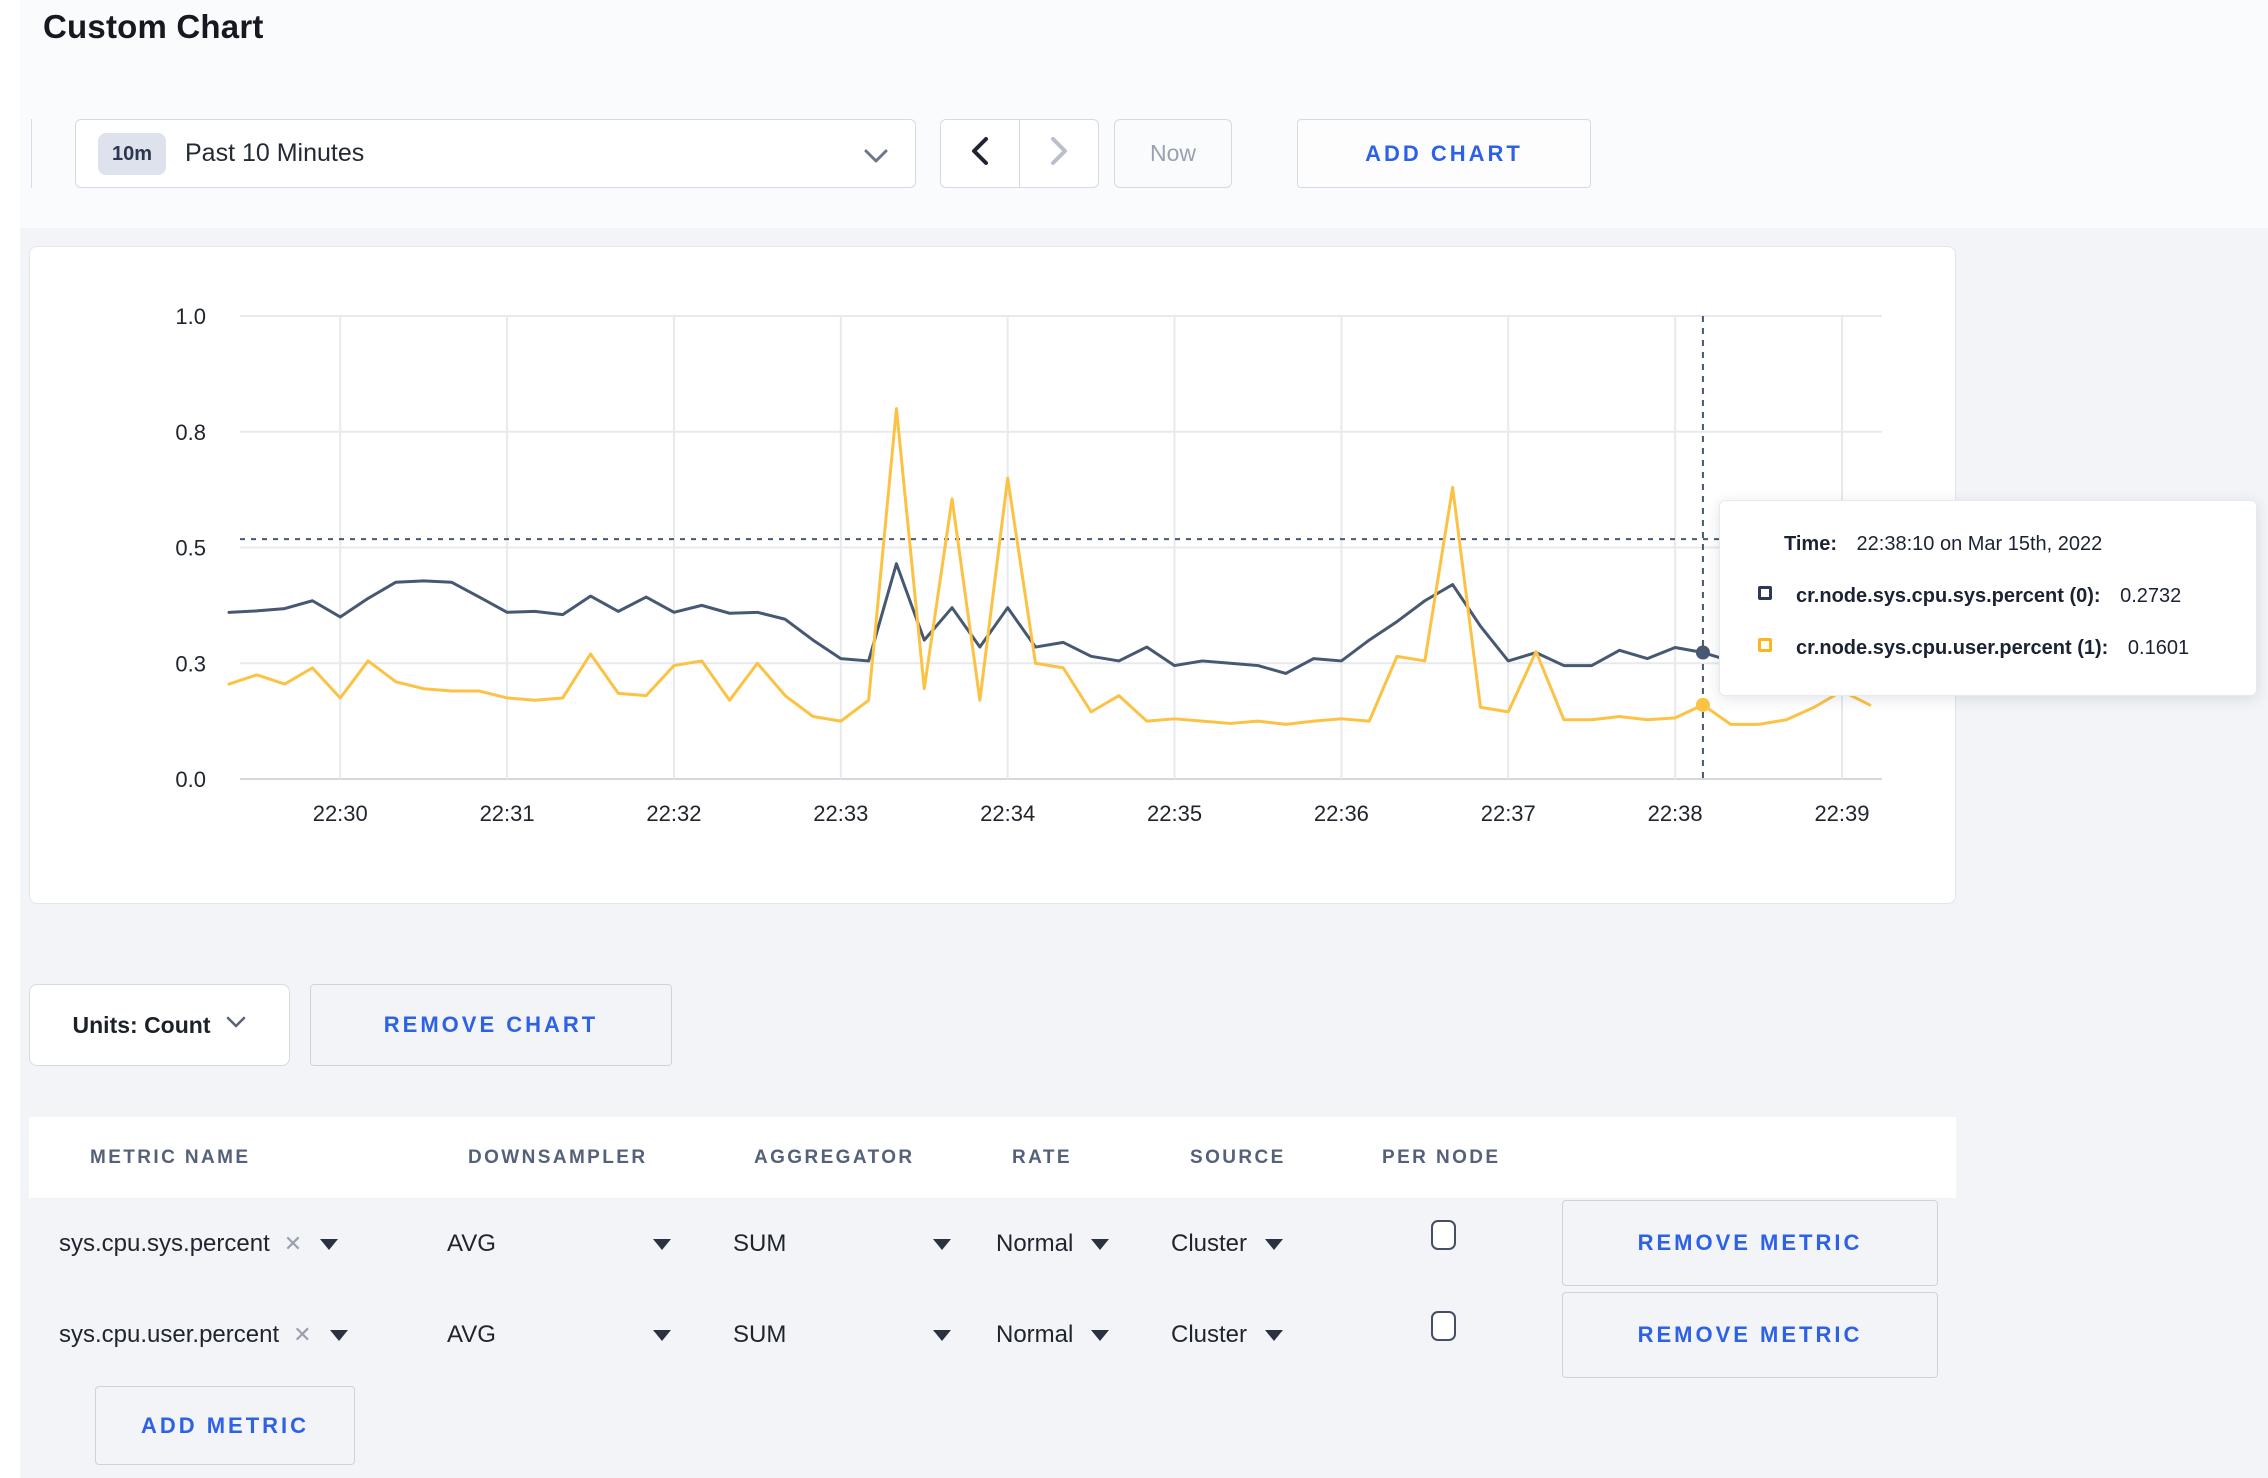 Image resolution: width=2268 pixels, height=1478 pixels. Describe the element at coordinates (507, 813) in the screenshot. I see `svg-text: 22:31` at that location.